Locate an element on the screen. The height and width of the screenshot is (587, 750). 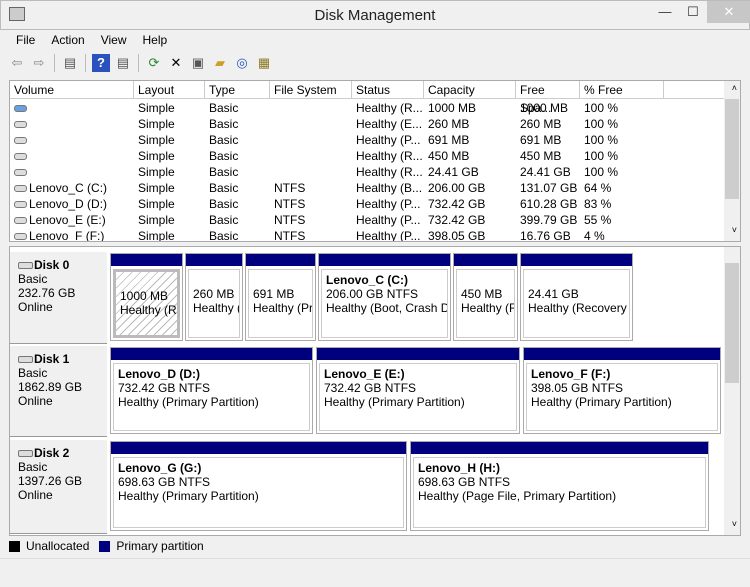
console-tree-icon: ▤ is located at coordinates (70, 63).